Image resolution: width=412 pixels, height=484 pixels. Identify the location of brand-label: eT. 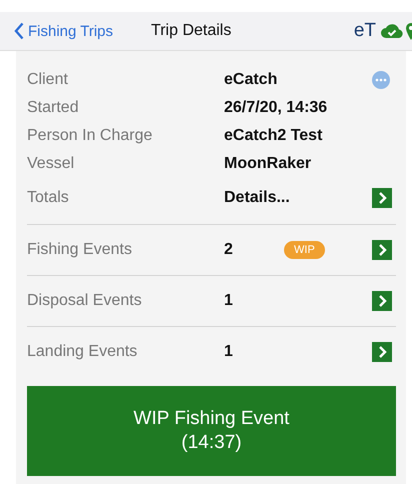
(365, 31).